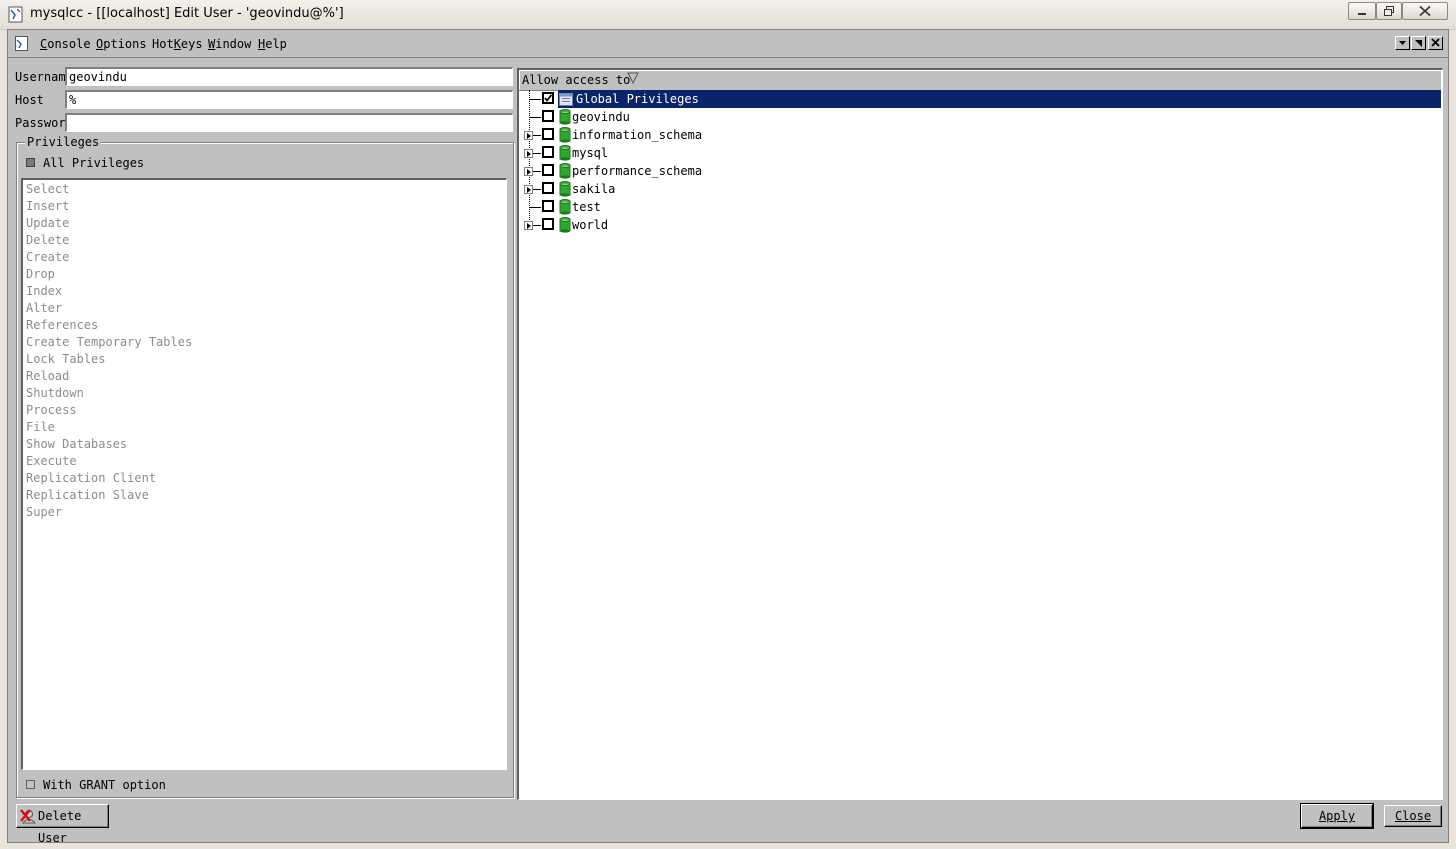  I want to click on performance-schema-checkbox, so click(548, 170).